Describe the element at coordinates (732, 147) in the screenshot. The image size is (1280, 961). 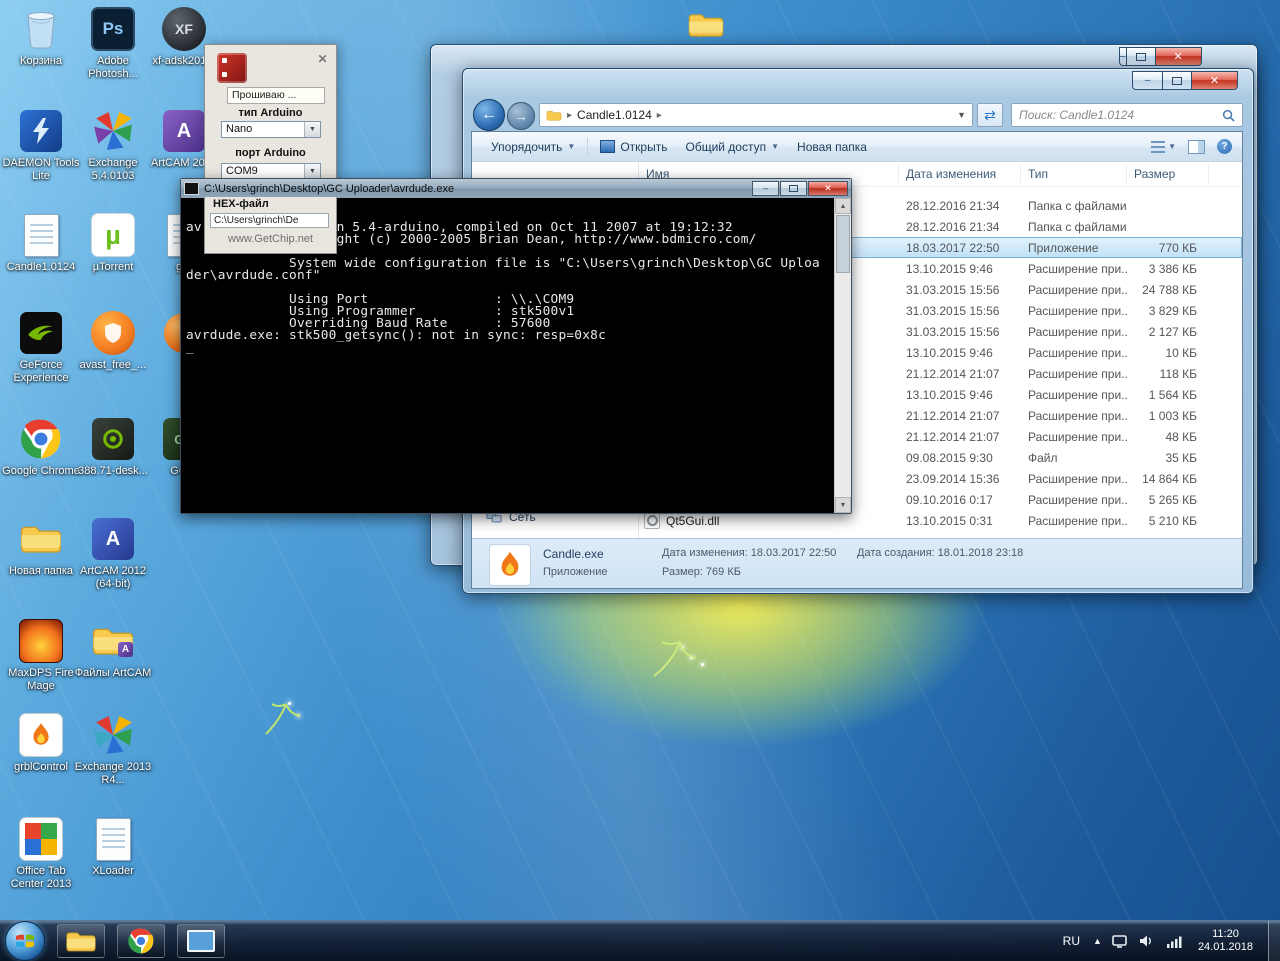
I see `share-button: Общий доступ ▼` at that location.